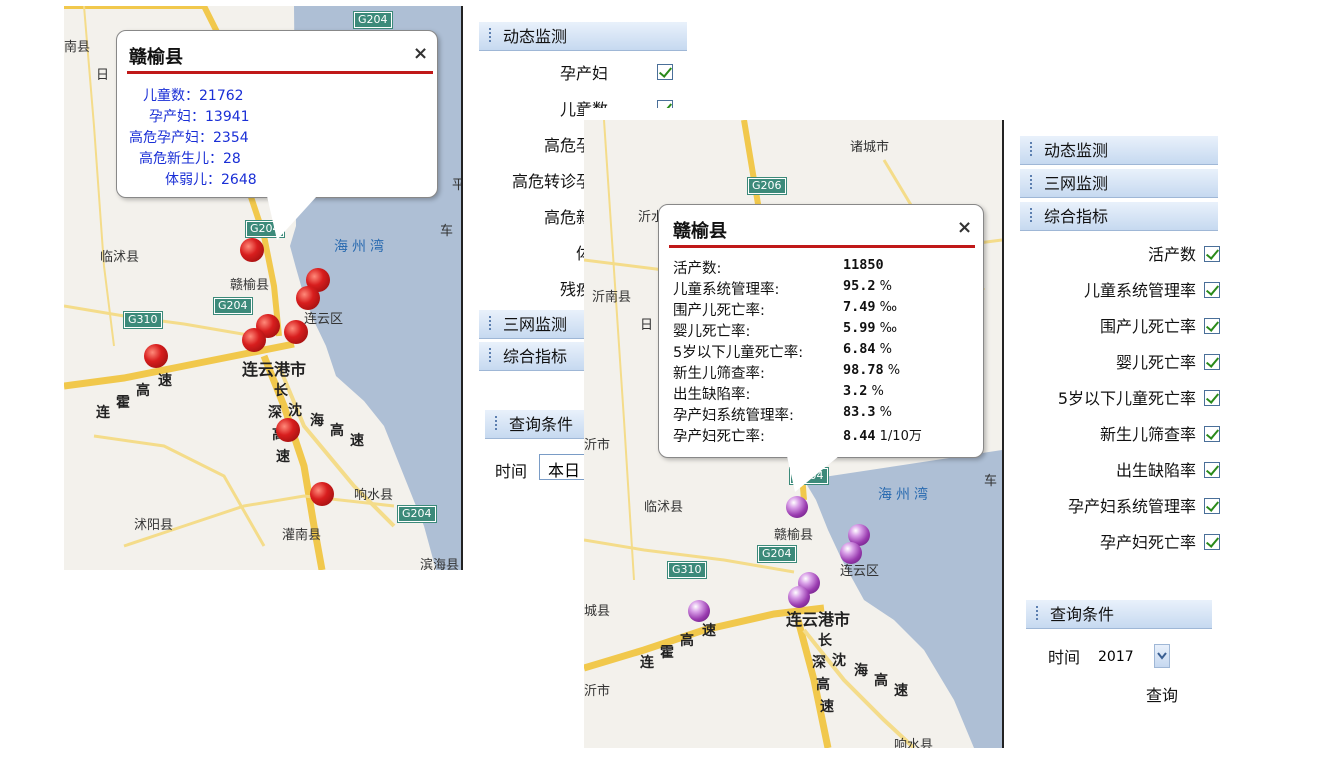  What do you see at coordinates (1076, 216) in the screenshot?
I see `header-label: 综合指标` at bounding box center [1076, 216].